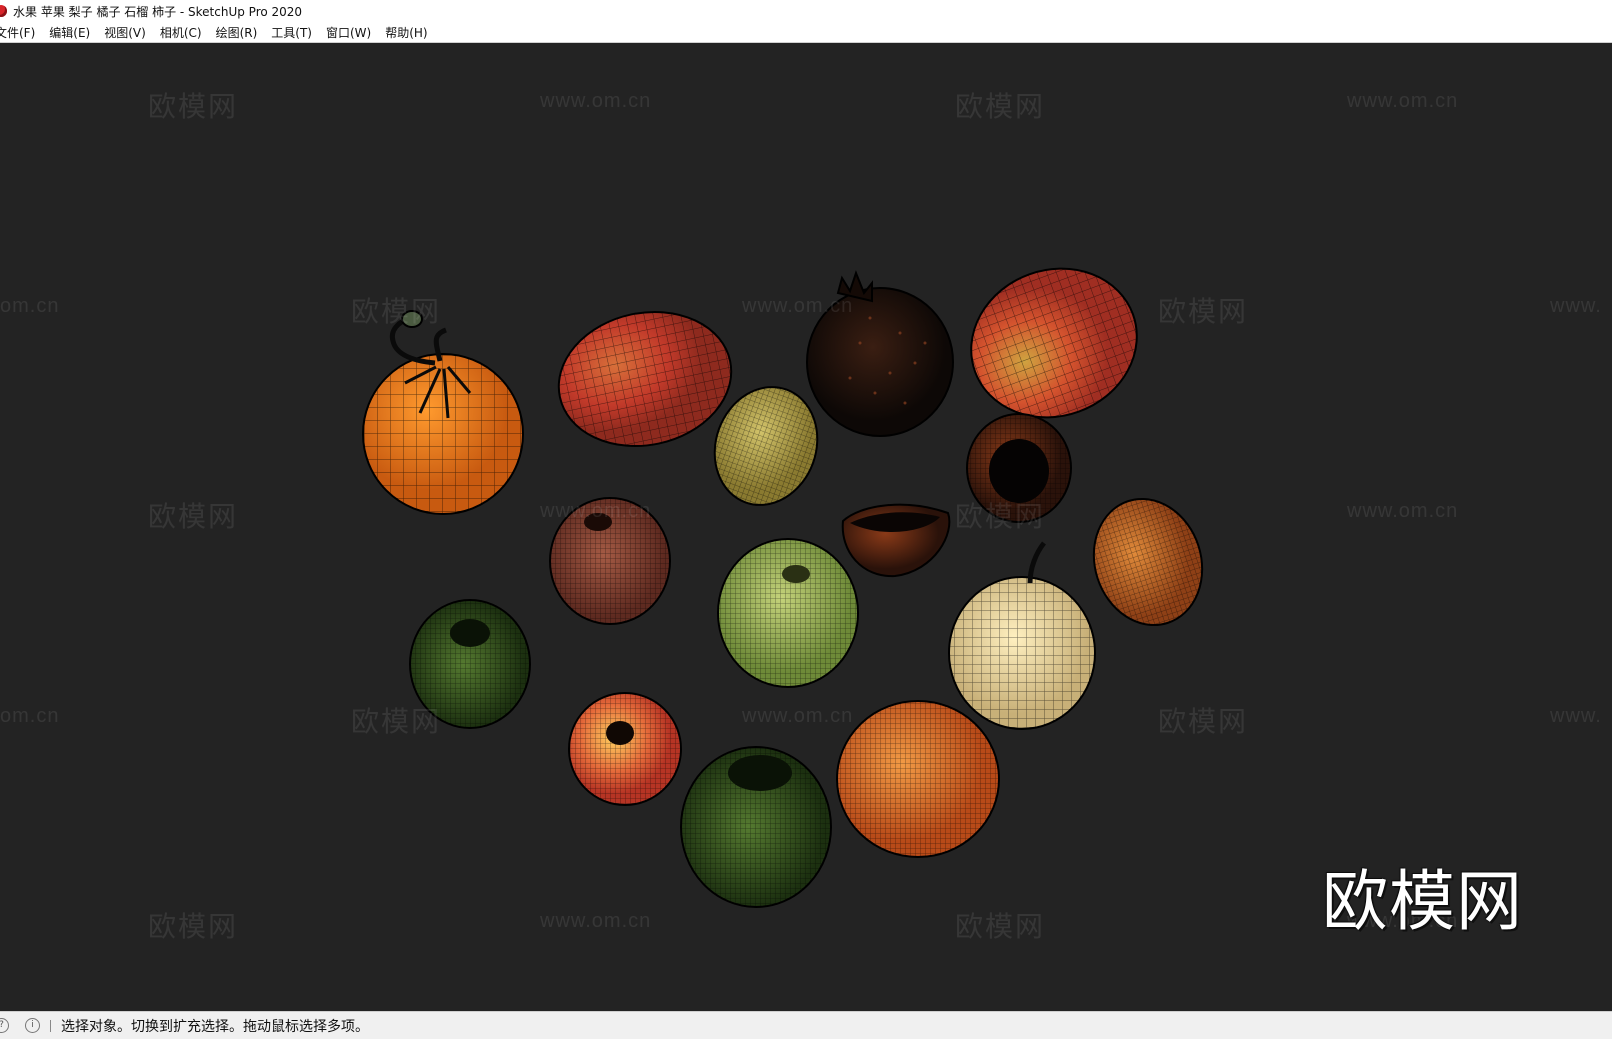 This screenshot has width=1612, height=1039. Describe the element at coordinates (3, 11) in the screenshot. I see `sketchup-logo-icon` at that location.